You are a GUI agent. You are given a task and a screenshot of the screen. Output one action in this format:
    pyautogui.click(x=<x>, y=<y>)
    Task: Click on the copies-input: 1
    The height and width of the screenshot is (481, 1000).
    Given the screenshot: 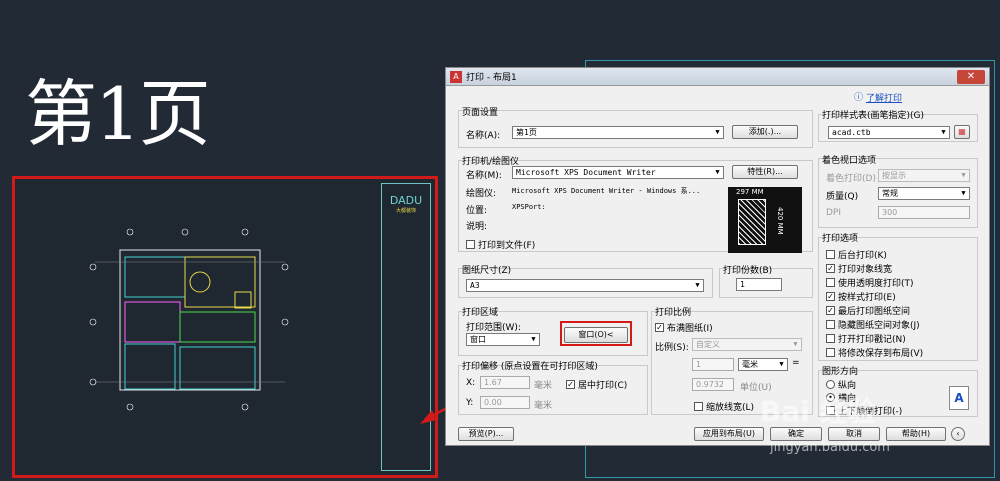 What is the action you would take?
    pyautogui.click(x=759, y=284)
    